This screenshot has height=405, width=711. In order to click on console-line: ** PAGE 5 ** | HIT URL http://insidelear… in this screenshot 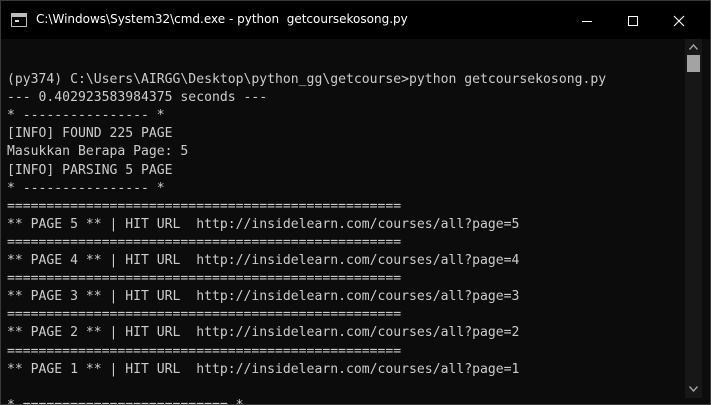, I will do `click(263, 224)`.